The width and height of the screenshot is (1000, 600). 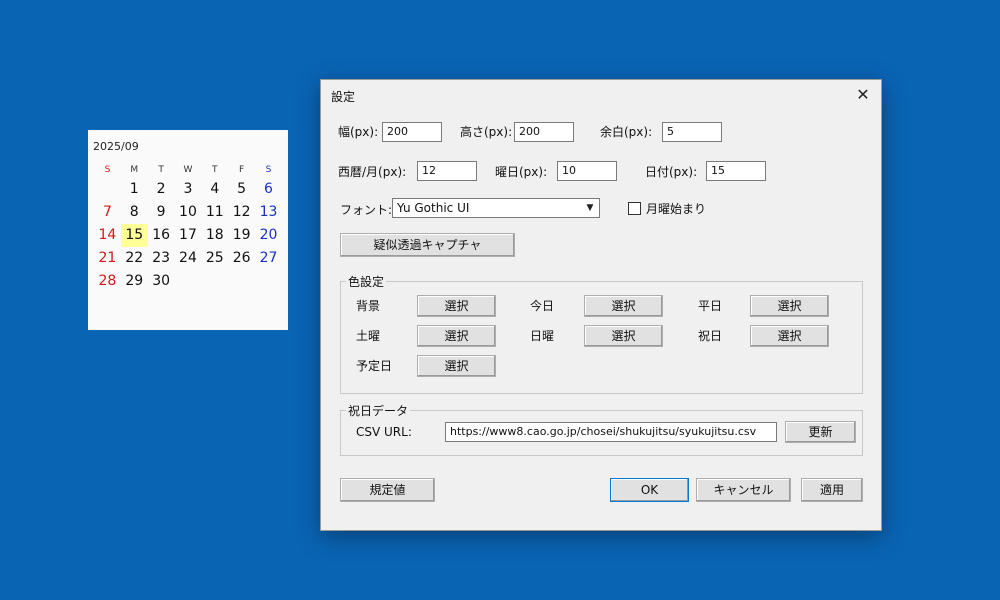 I want to click on calendar-day: 17, so click(x=188, y=235).